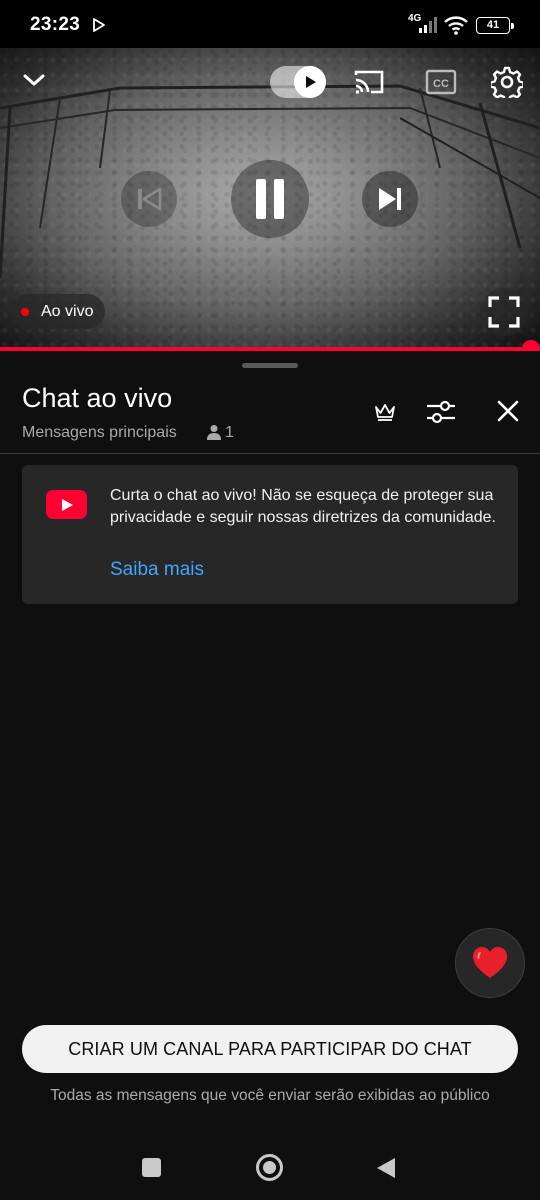 The image size is (540, 1200). I want to click on system-navigation-bar, so click(270, 1166).